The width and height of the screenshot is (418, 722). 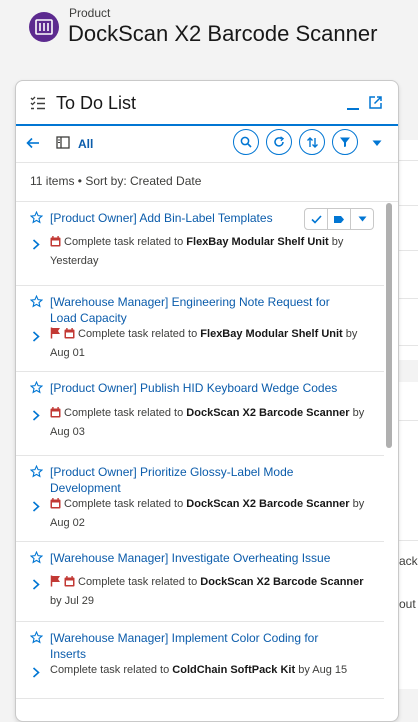 I want to click on panel-title: To Do List, so click(x=96, y=103).